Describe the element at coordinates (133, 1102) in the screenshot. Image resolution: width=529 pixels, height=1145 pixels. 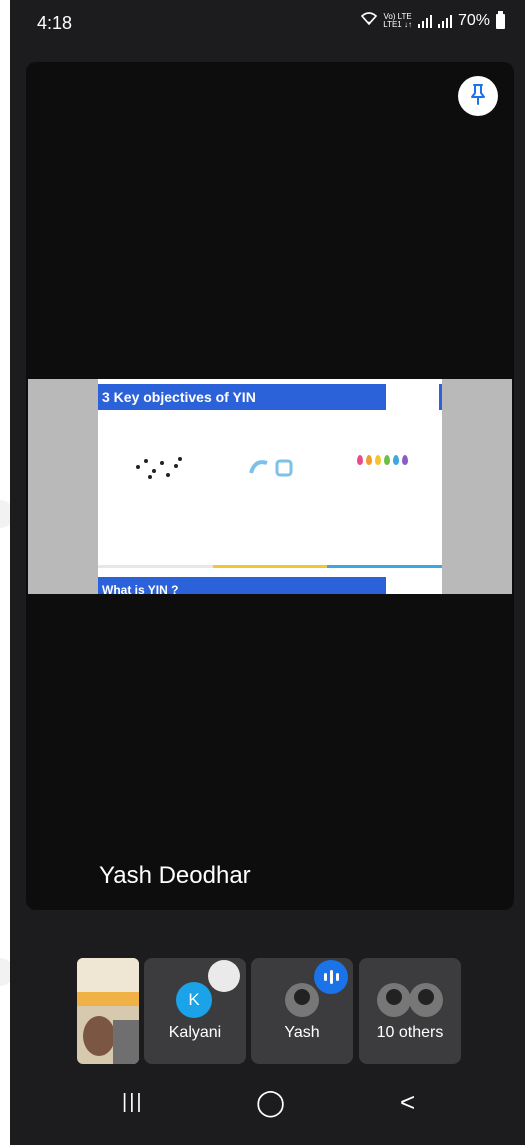
I see `recents-button: |||` at that location.